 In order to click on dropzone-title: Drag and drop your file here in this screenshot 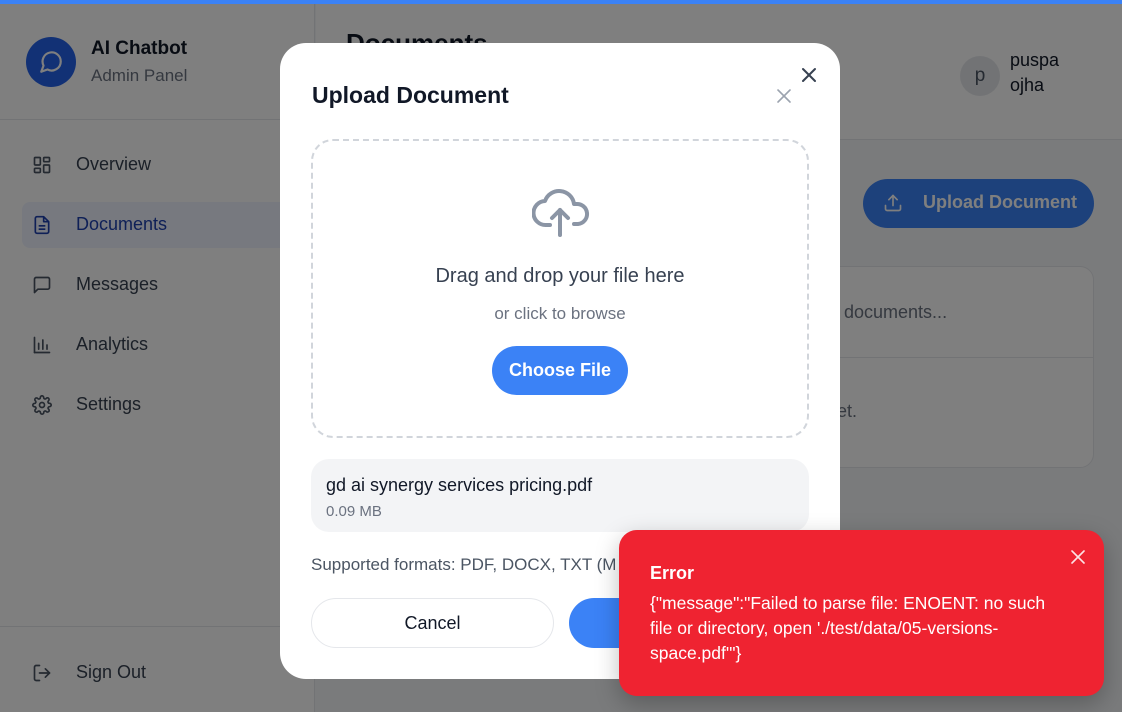, I will do `click(560, 276)`.